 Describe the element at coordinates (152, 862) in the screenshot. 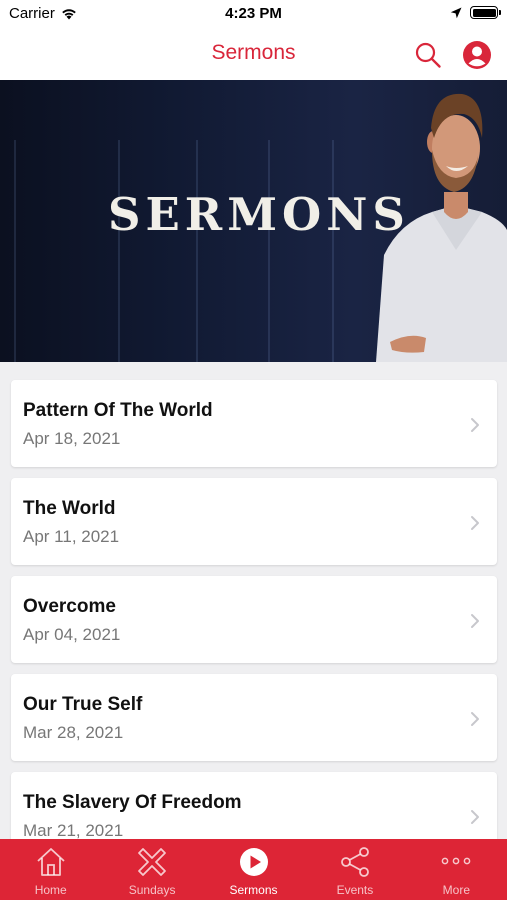

I see `cross-icon` at that location.